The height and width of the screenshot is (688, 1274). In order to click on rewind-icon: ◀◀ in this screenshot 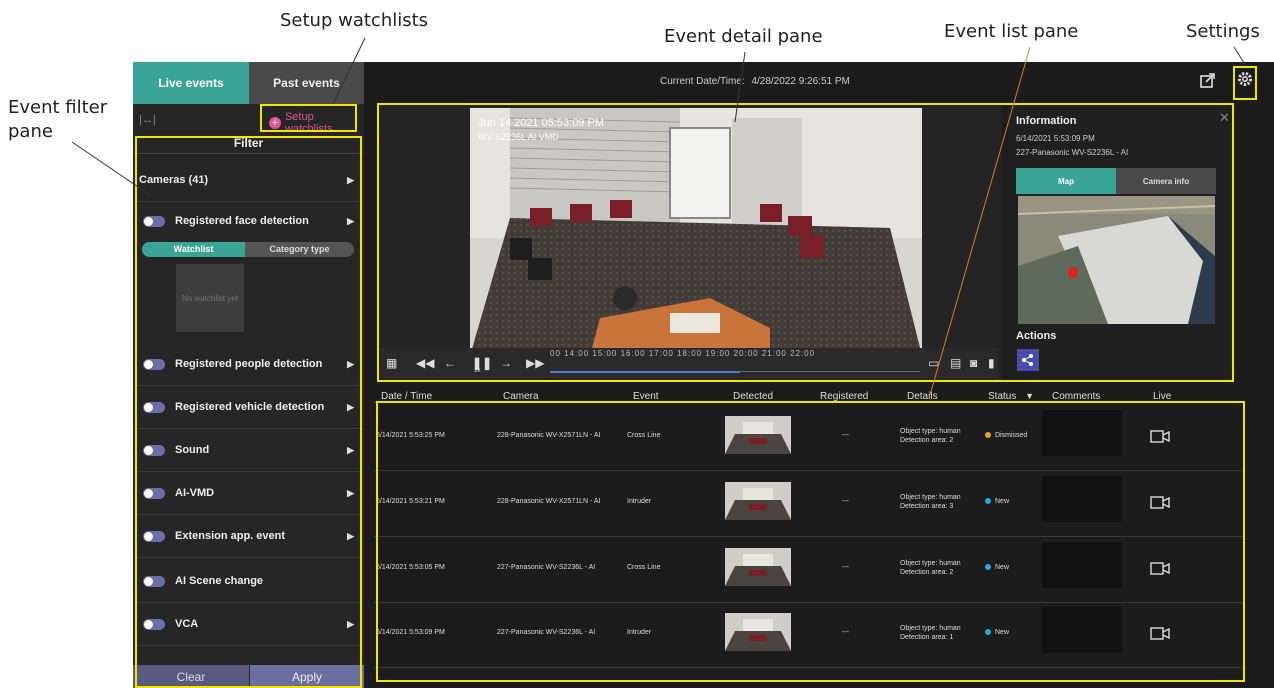, I will do `click(425, 363)`.